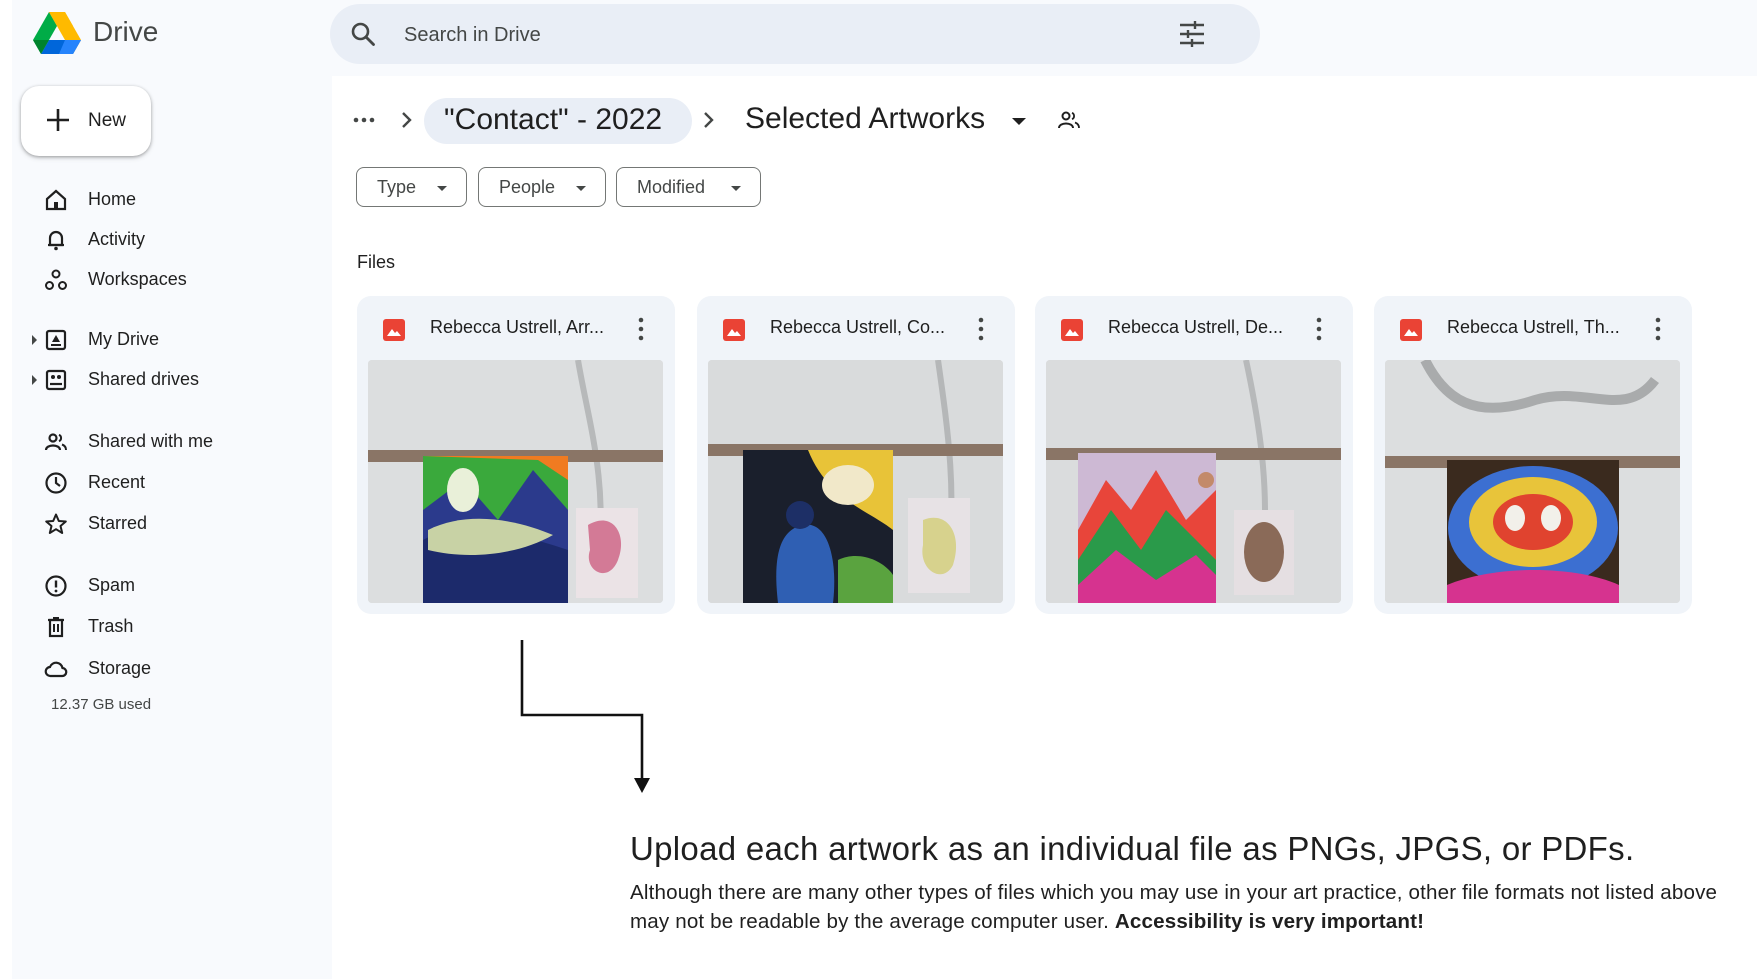  Describe the element at coordinates (112, 199) in the screenshot. I see `sidebar-item-label: Home` at that location.